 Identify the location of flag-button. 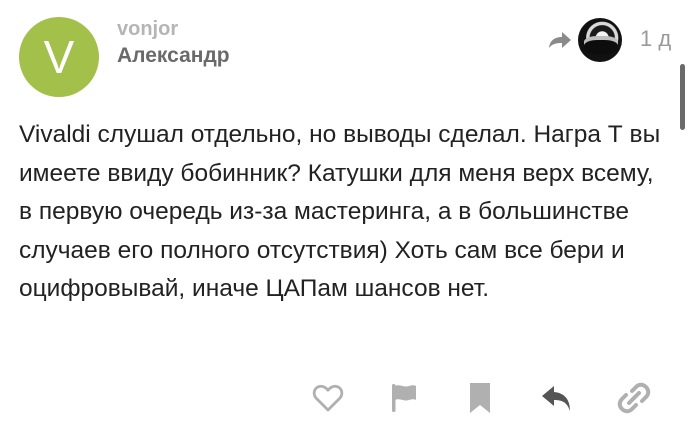
(404, 398).